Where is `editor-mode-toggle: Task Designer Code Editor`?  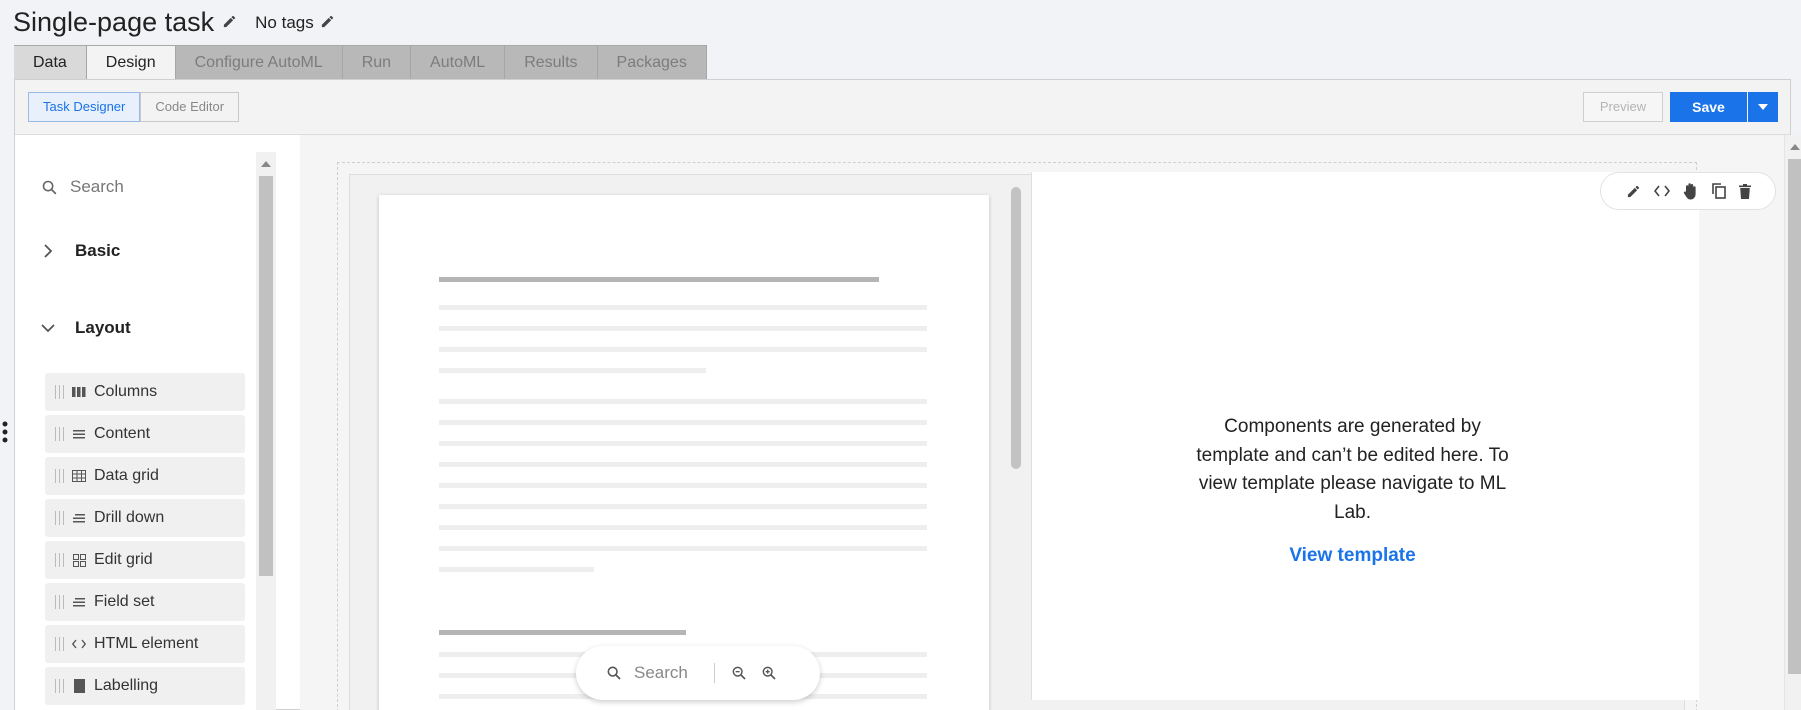 editor-mode-toggle: Task Designer Code Editor is located at coordinates (134, 107).